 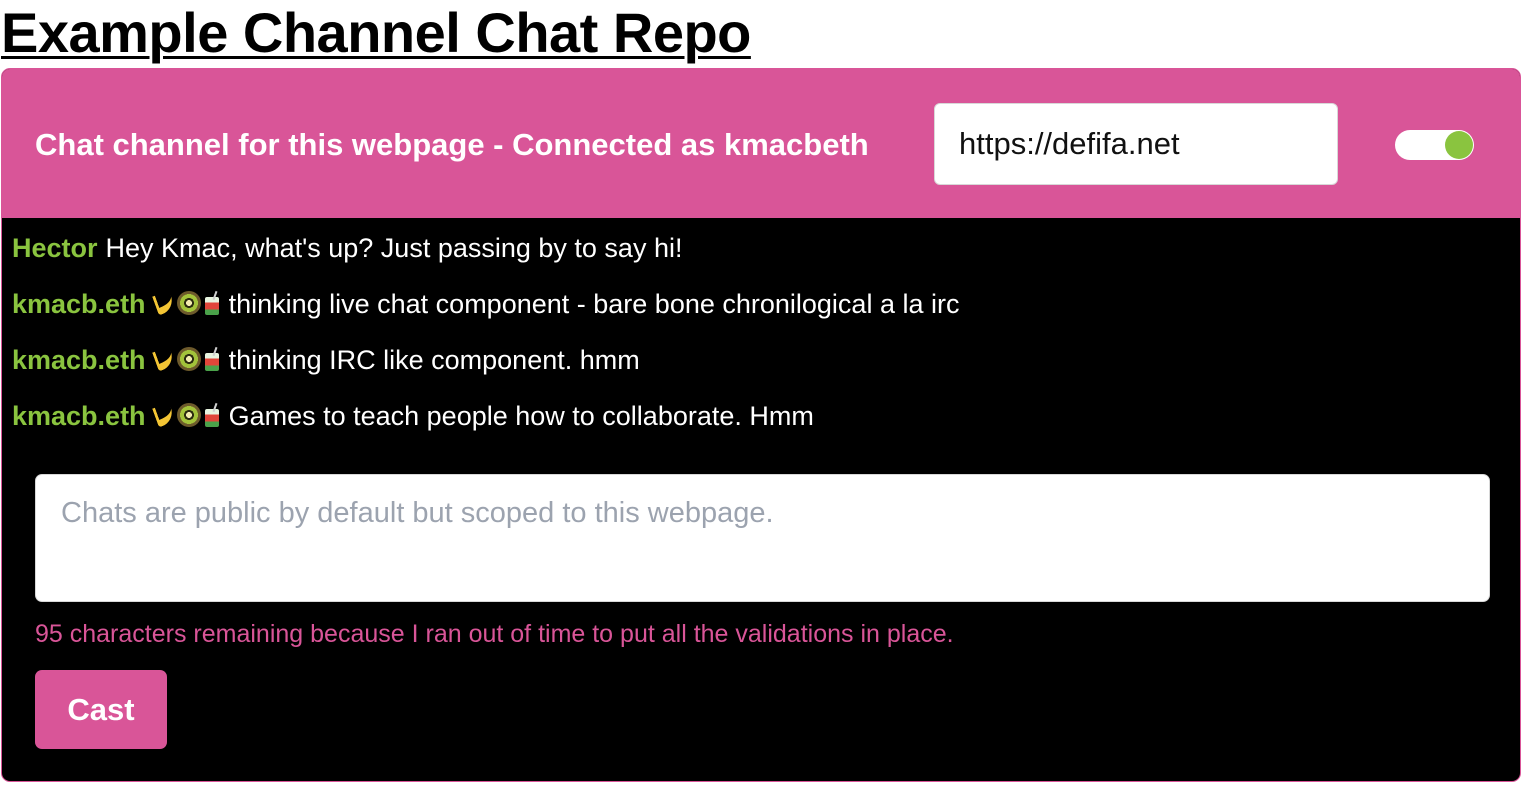 What do you see at coordinates (376, 32) in the screenshot?
I see `page-title: Example Channel Chat Repo` at bounding box center [376, 32].